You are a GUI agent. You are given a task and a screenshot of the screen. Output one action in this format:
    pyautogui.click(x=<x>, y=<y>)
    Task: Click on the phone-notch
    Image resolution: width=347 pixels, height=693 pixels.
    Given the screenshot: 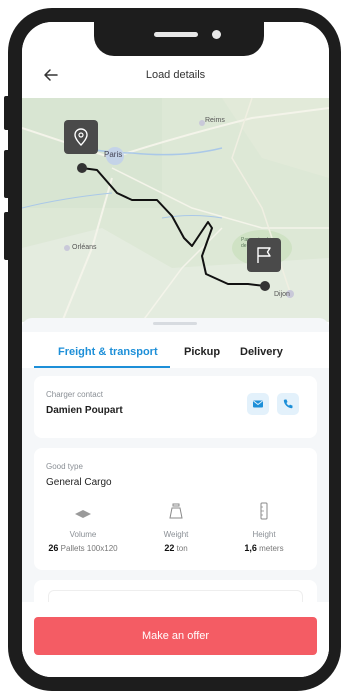 What is the action you would take?
    pyautogui.click(x=179, y=36)
    